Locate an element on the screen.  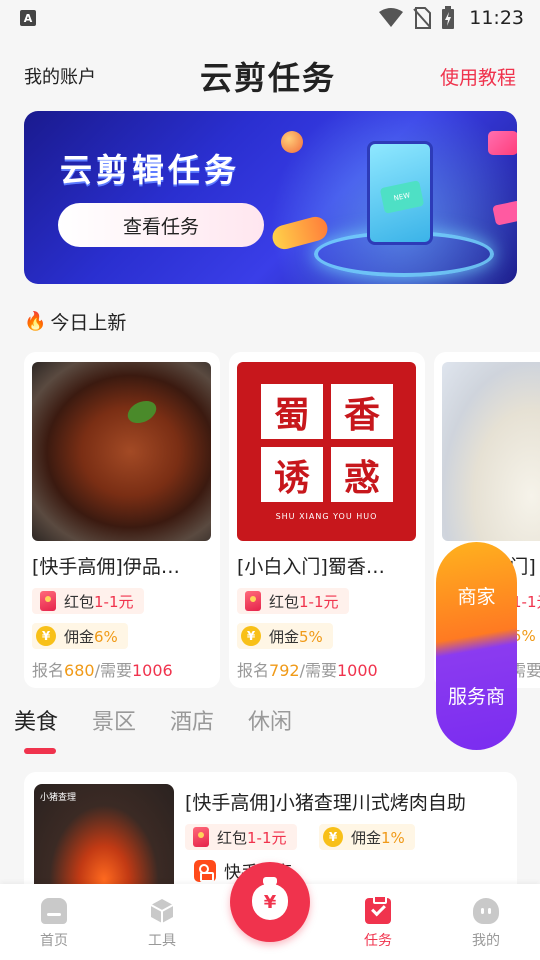
task-card: [快手高佣]伊品… 红包1-1元 ¥ 佣金6% 报名680/需要1006 is located at coordinates (122, 520).